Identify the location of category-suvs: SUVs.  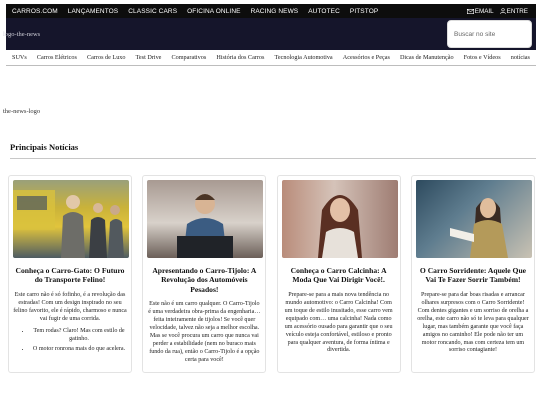
(19, 57).